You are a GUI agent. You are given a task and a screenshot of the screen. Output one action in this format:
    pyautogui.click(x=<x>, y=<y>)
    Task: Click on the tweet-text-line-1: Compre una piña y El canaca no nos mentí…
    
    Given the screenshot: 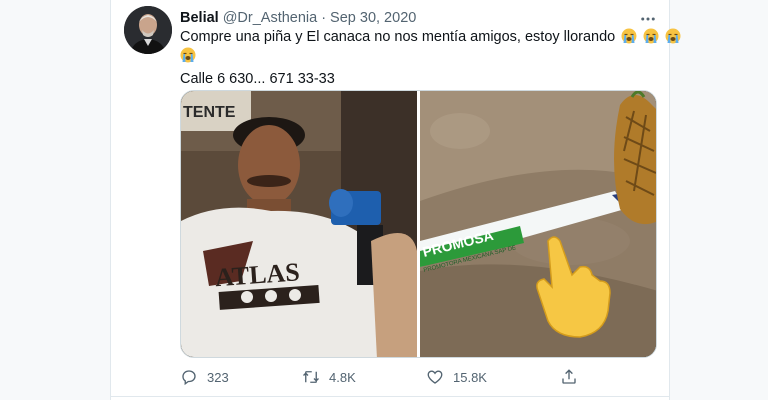 What is the action you would take?
    pyautogui.click(x=430, y=37)
    